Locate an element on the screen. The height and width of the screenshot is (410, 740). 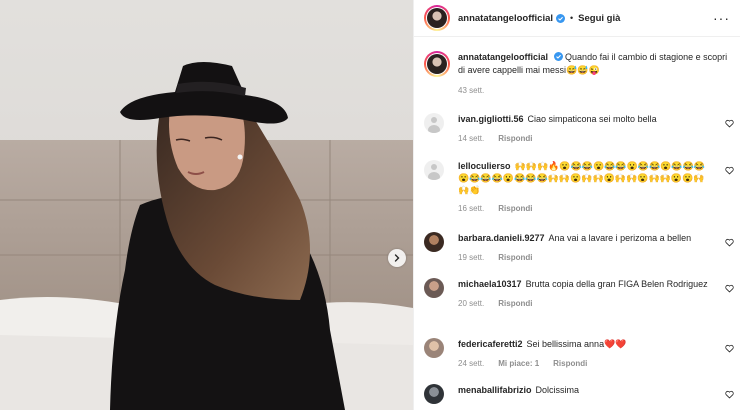
next-photo-button is located at coordinates (397, 258).